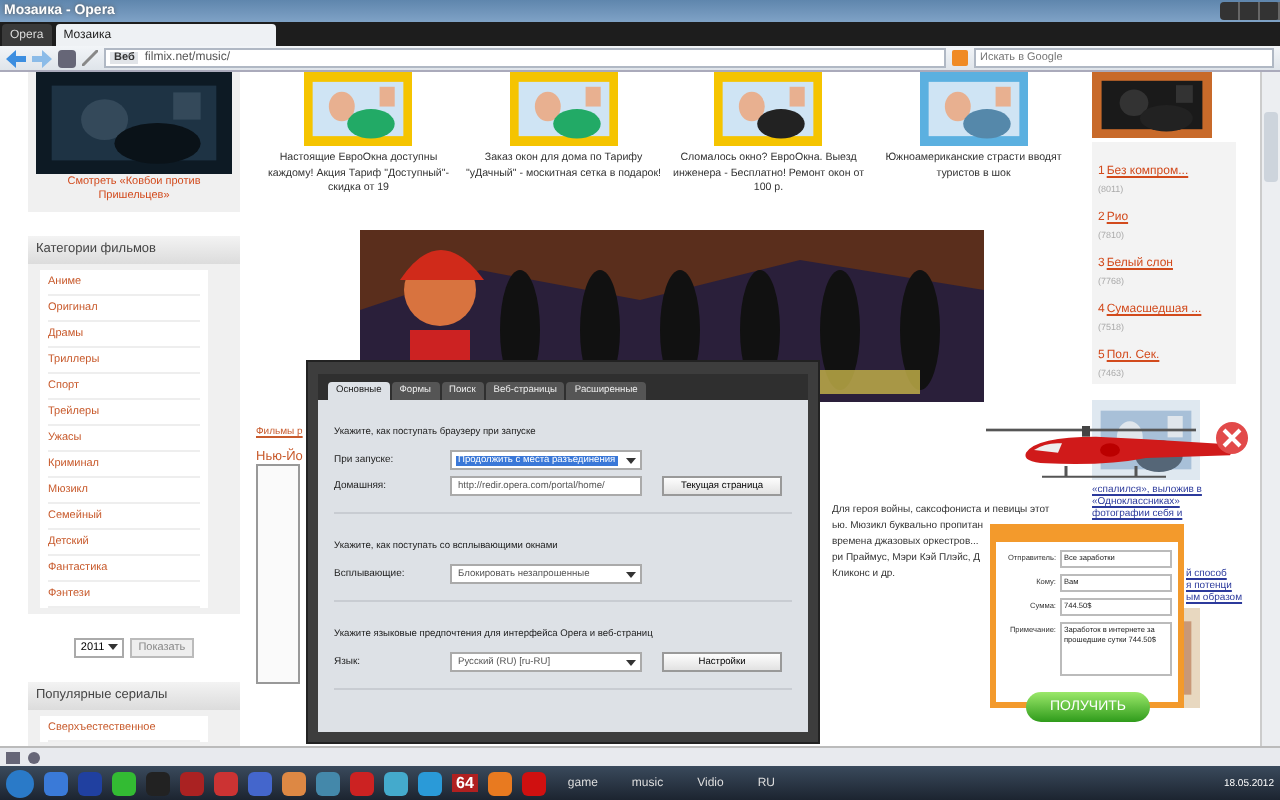 This screenshot has height=800, width=1280. Describe the element at coordinates (13, 757) in the screenshot. I see `panel-icon` at that location.